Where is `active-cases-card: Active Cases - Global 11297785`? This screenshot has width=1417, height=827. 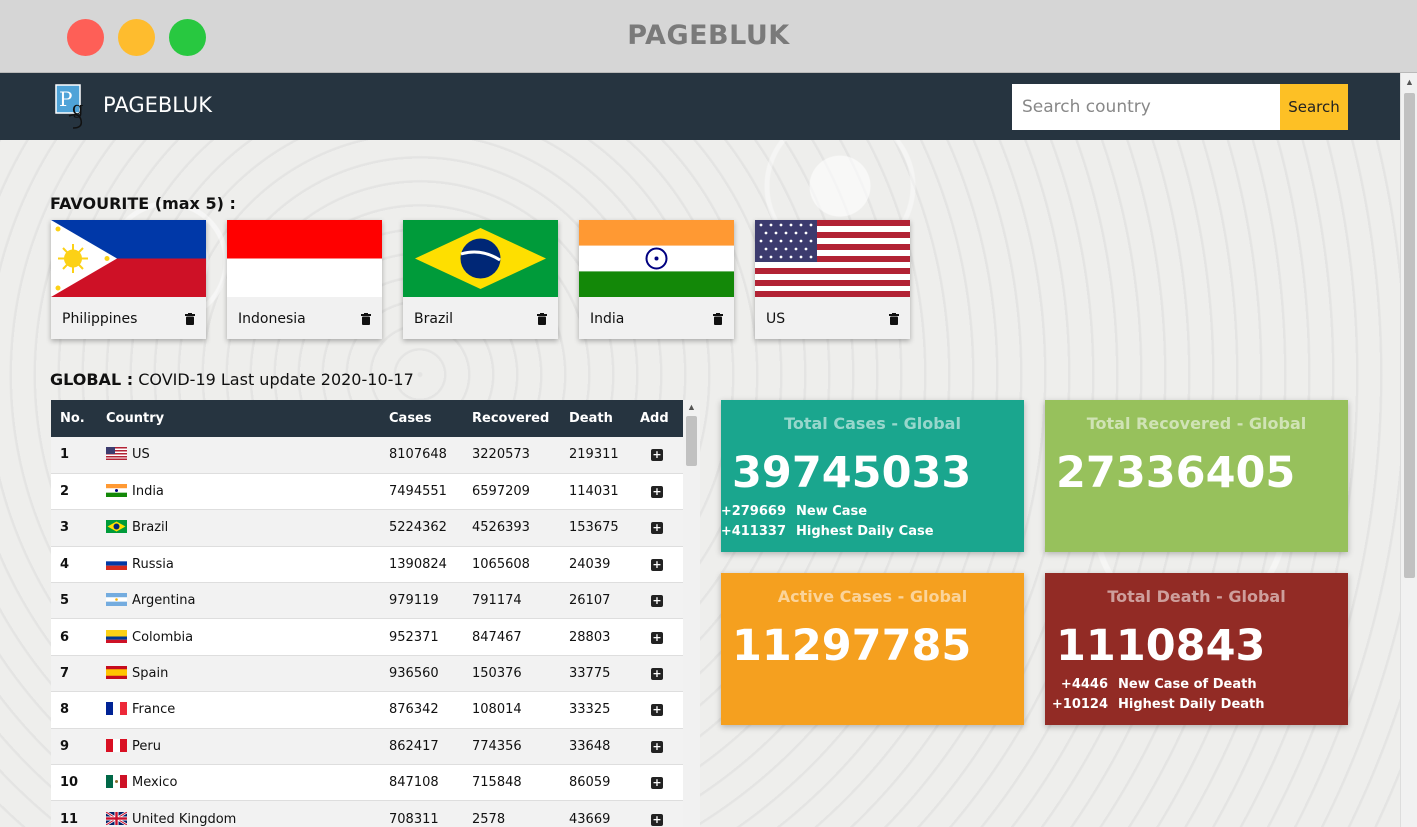
active-cases-card: Active Cases - Global 11297785 is located at coordinates (872, 649).